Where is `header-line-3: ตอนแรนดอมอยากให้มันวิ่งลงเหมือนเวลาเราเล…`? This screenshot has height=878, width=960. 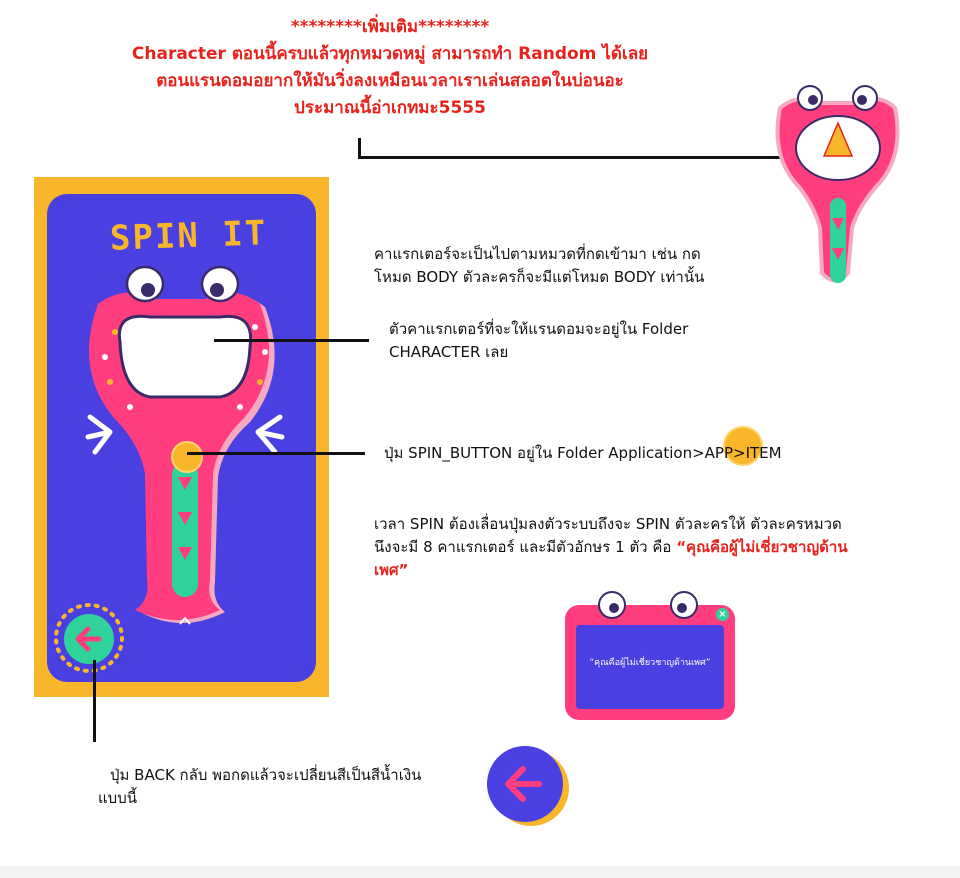
header-line-3: ตอนแรนดอมอยากให้มันวิ่งลงเหมือนเวลาเราเล… is located at coordinates (390, 81).